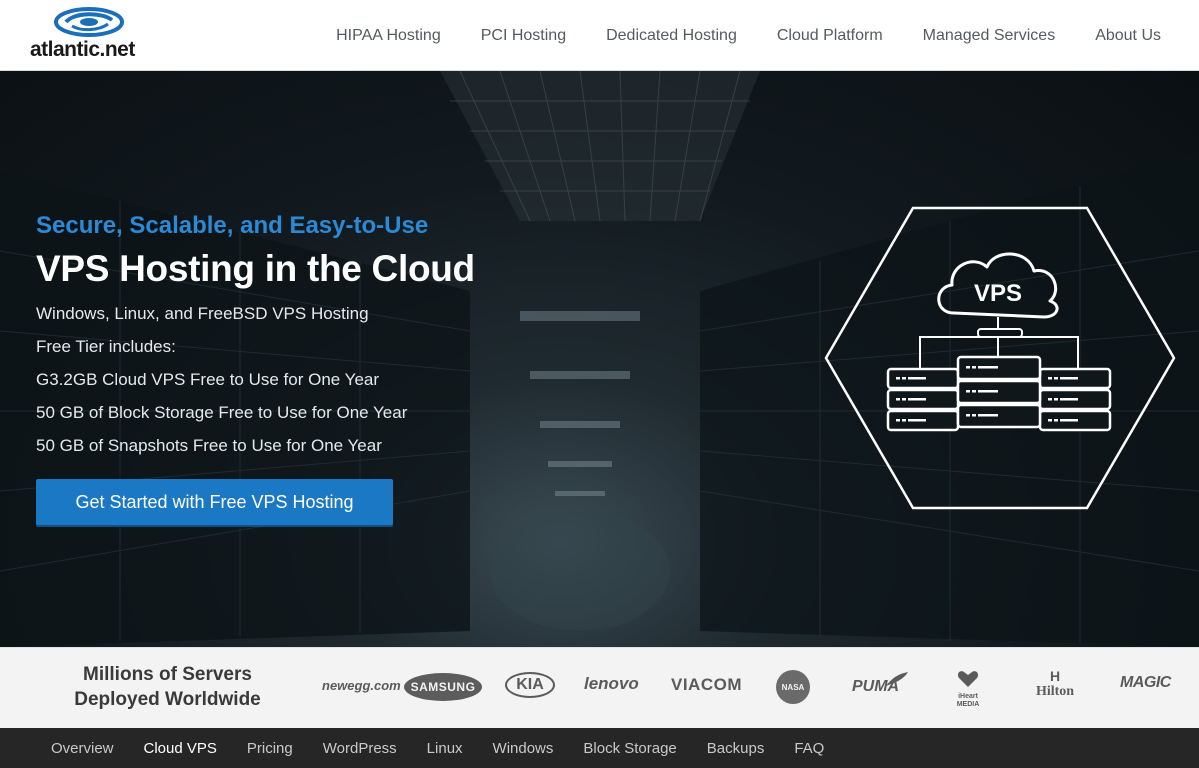 This screenshot has width=1199, height=768. Describe the element at coordinates (361, 685) in the screenshot. I see `newegg-logo: newegg.com` at that location.